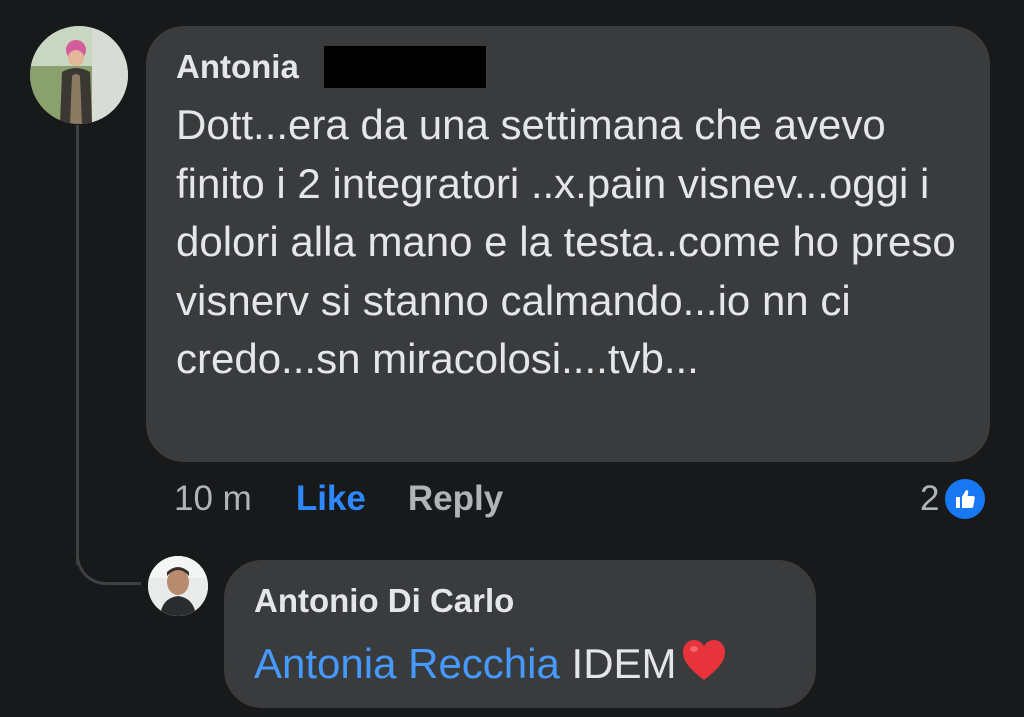 The width and height of the screenshot is (1024, 717). Describe the element at coordinates (237, 67) in the screenshot. I see `comment-author: Antonia` at that location.